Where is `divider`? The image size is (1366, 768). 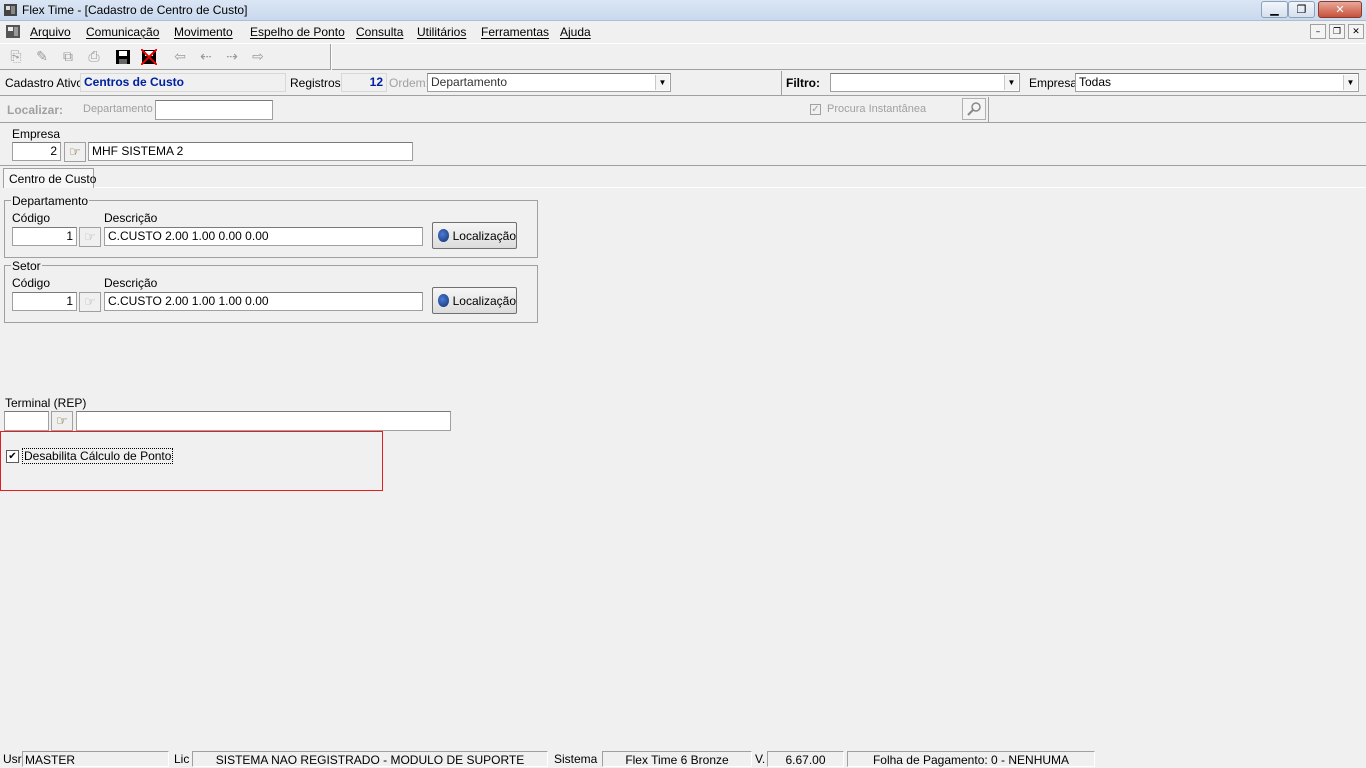
divider is located at coordinates (988, 109).